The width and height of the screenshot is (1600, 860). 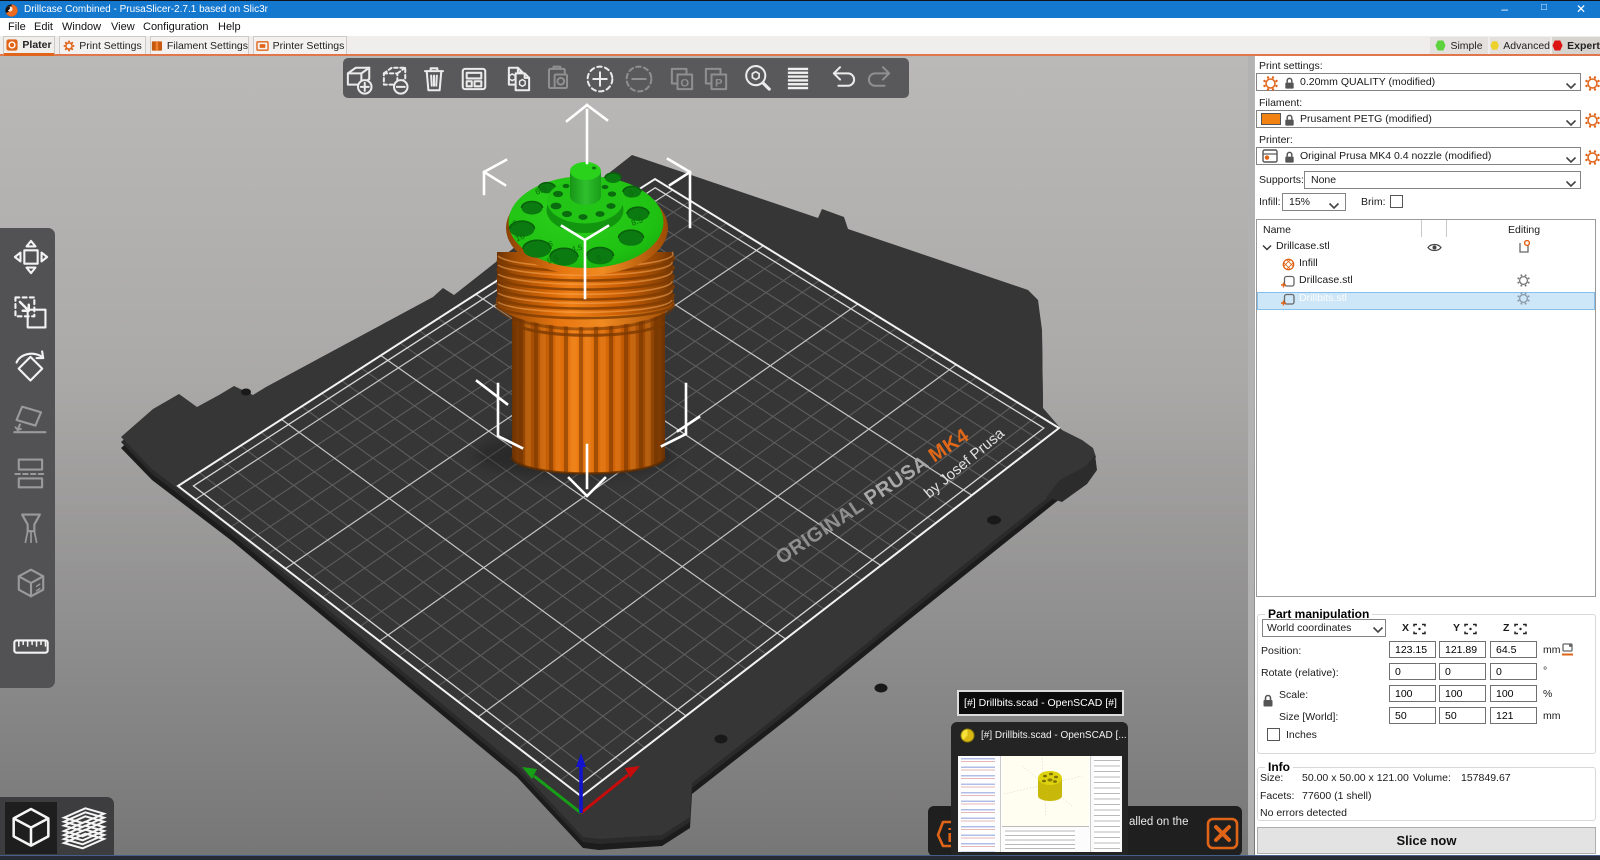 I want to click on svg-text: P, so click(x=719, y=83).